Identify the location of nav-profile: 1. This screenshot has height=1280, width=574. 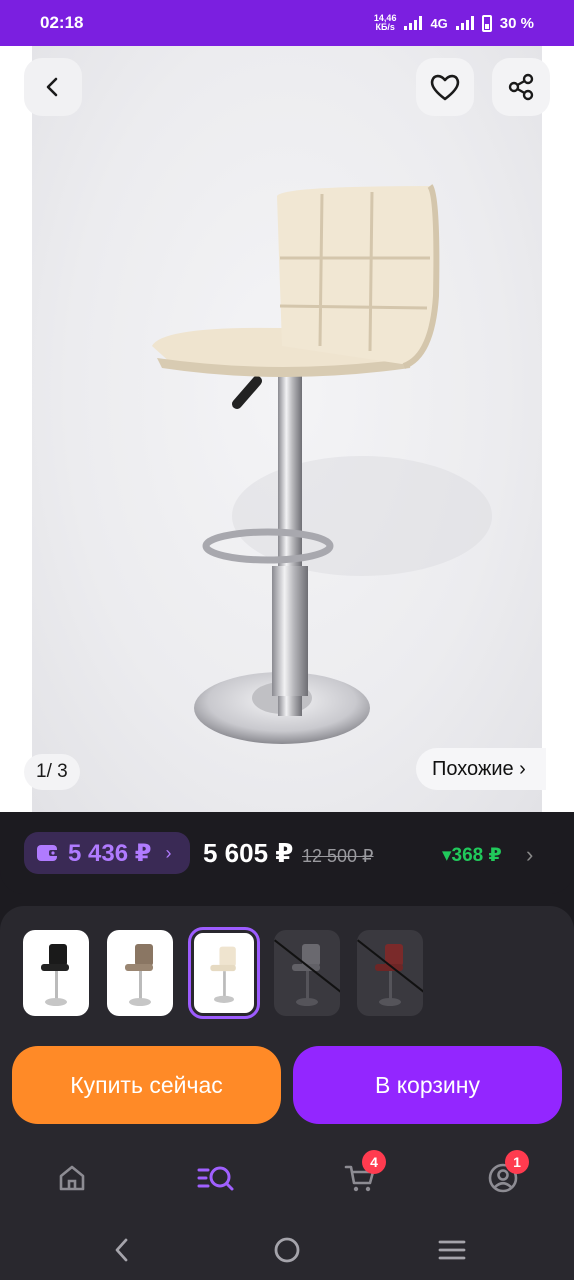
(505, 1174).